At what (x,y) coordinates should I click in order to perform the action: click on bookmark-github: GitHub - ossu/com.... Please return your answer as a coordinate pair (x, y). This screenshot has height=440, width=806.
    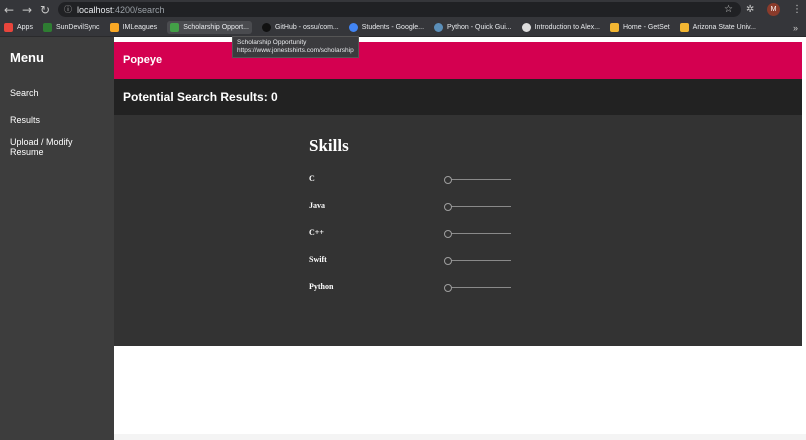
    Looking at the image, I should click on (300, 27).